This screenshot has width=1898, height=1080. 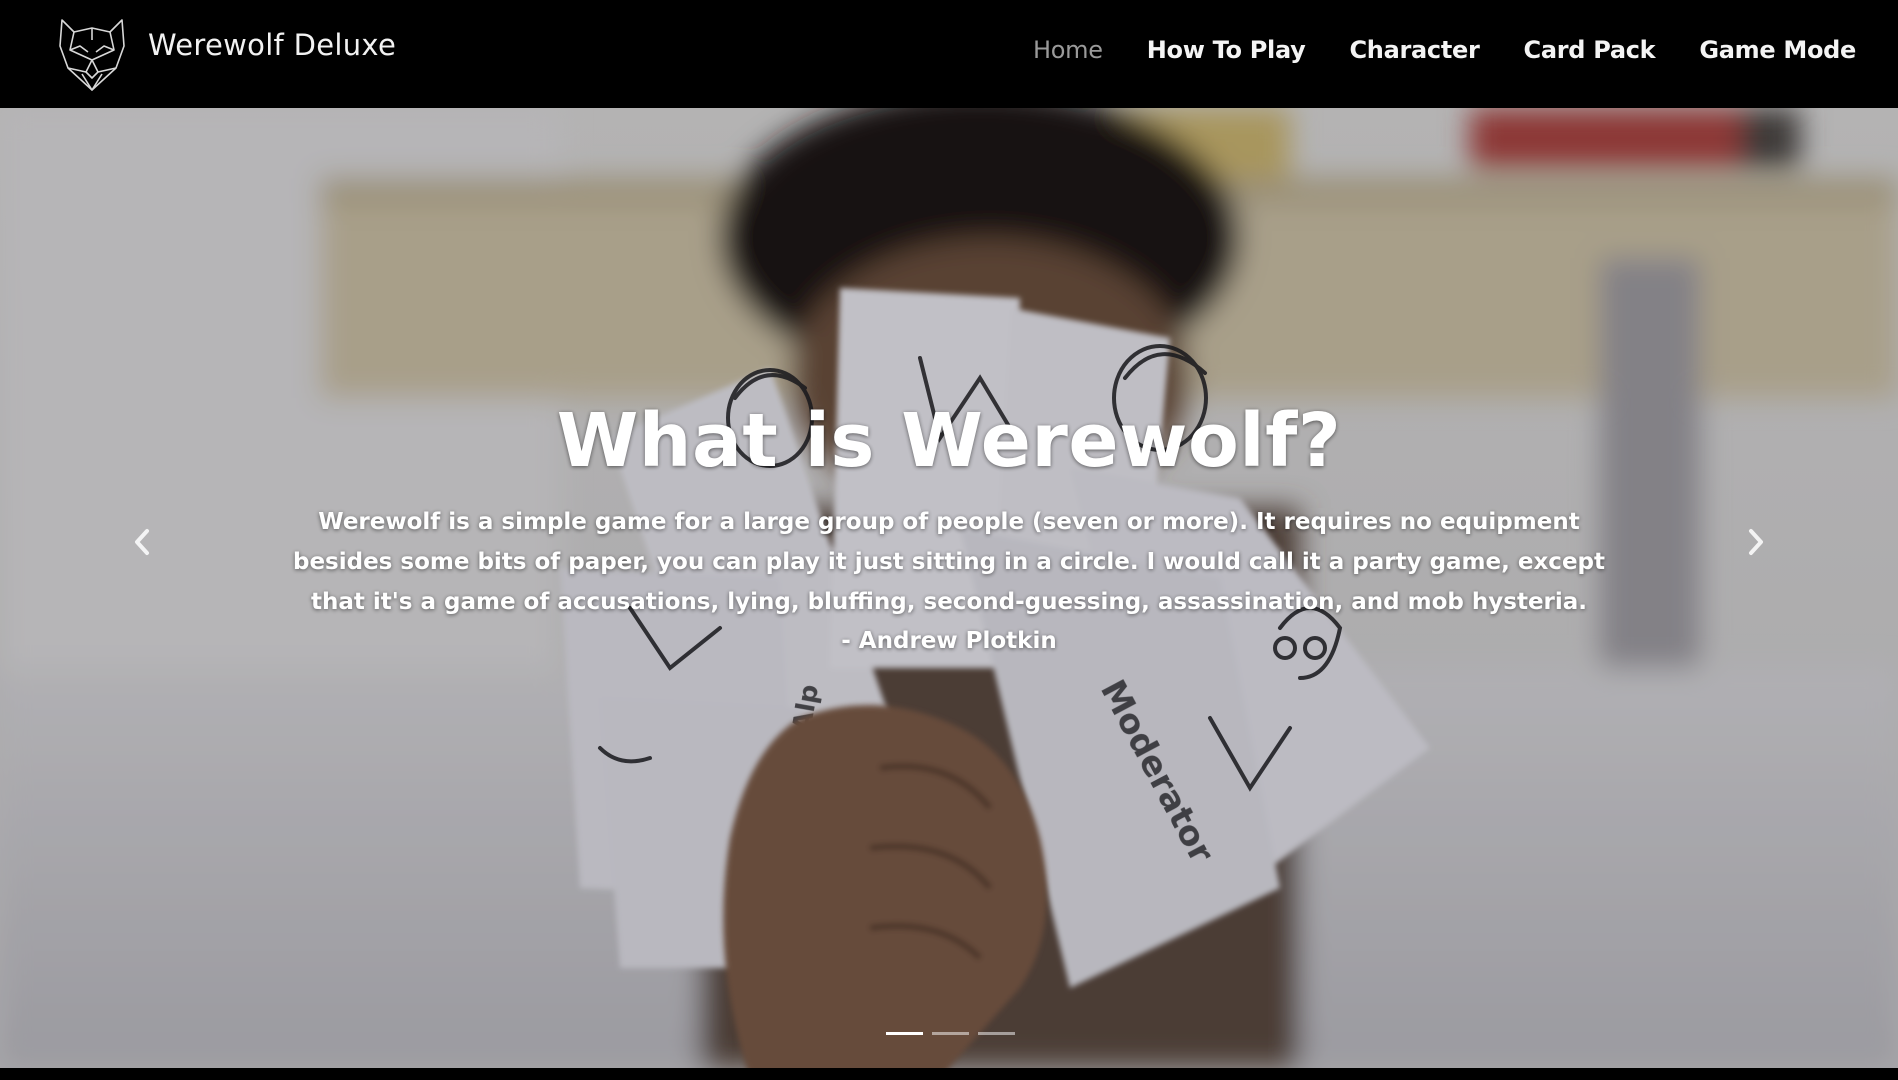 I want to click on carousel-prev-button, so click(x=142, y=542).